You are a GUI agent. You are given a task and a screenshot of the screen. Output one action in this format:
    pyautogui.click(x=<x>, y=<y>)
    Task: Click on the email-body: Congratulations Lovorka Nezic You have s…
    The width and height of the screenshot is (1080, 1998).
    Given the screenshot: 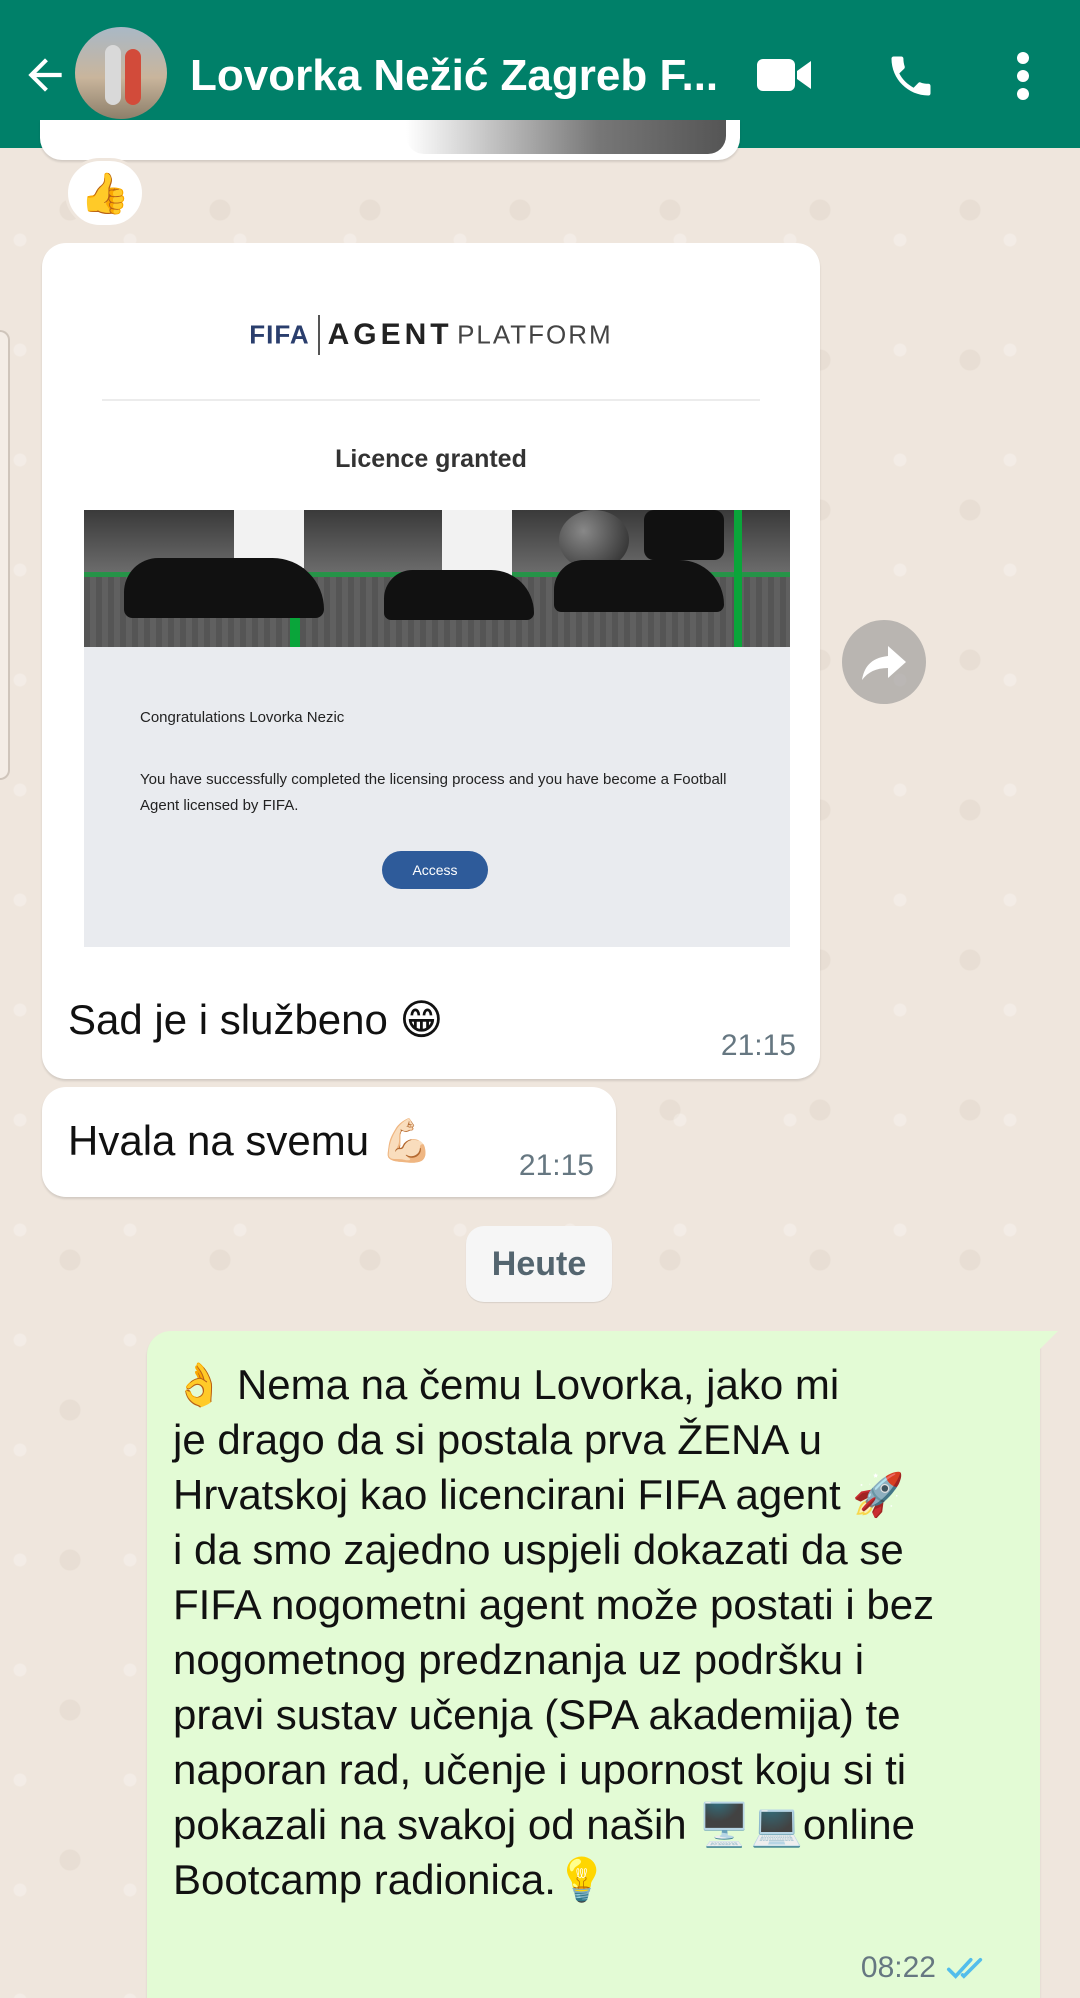 What is the action you would take?
    pyautogui.click(x=437, y=797)
    